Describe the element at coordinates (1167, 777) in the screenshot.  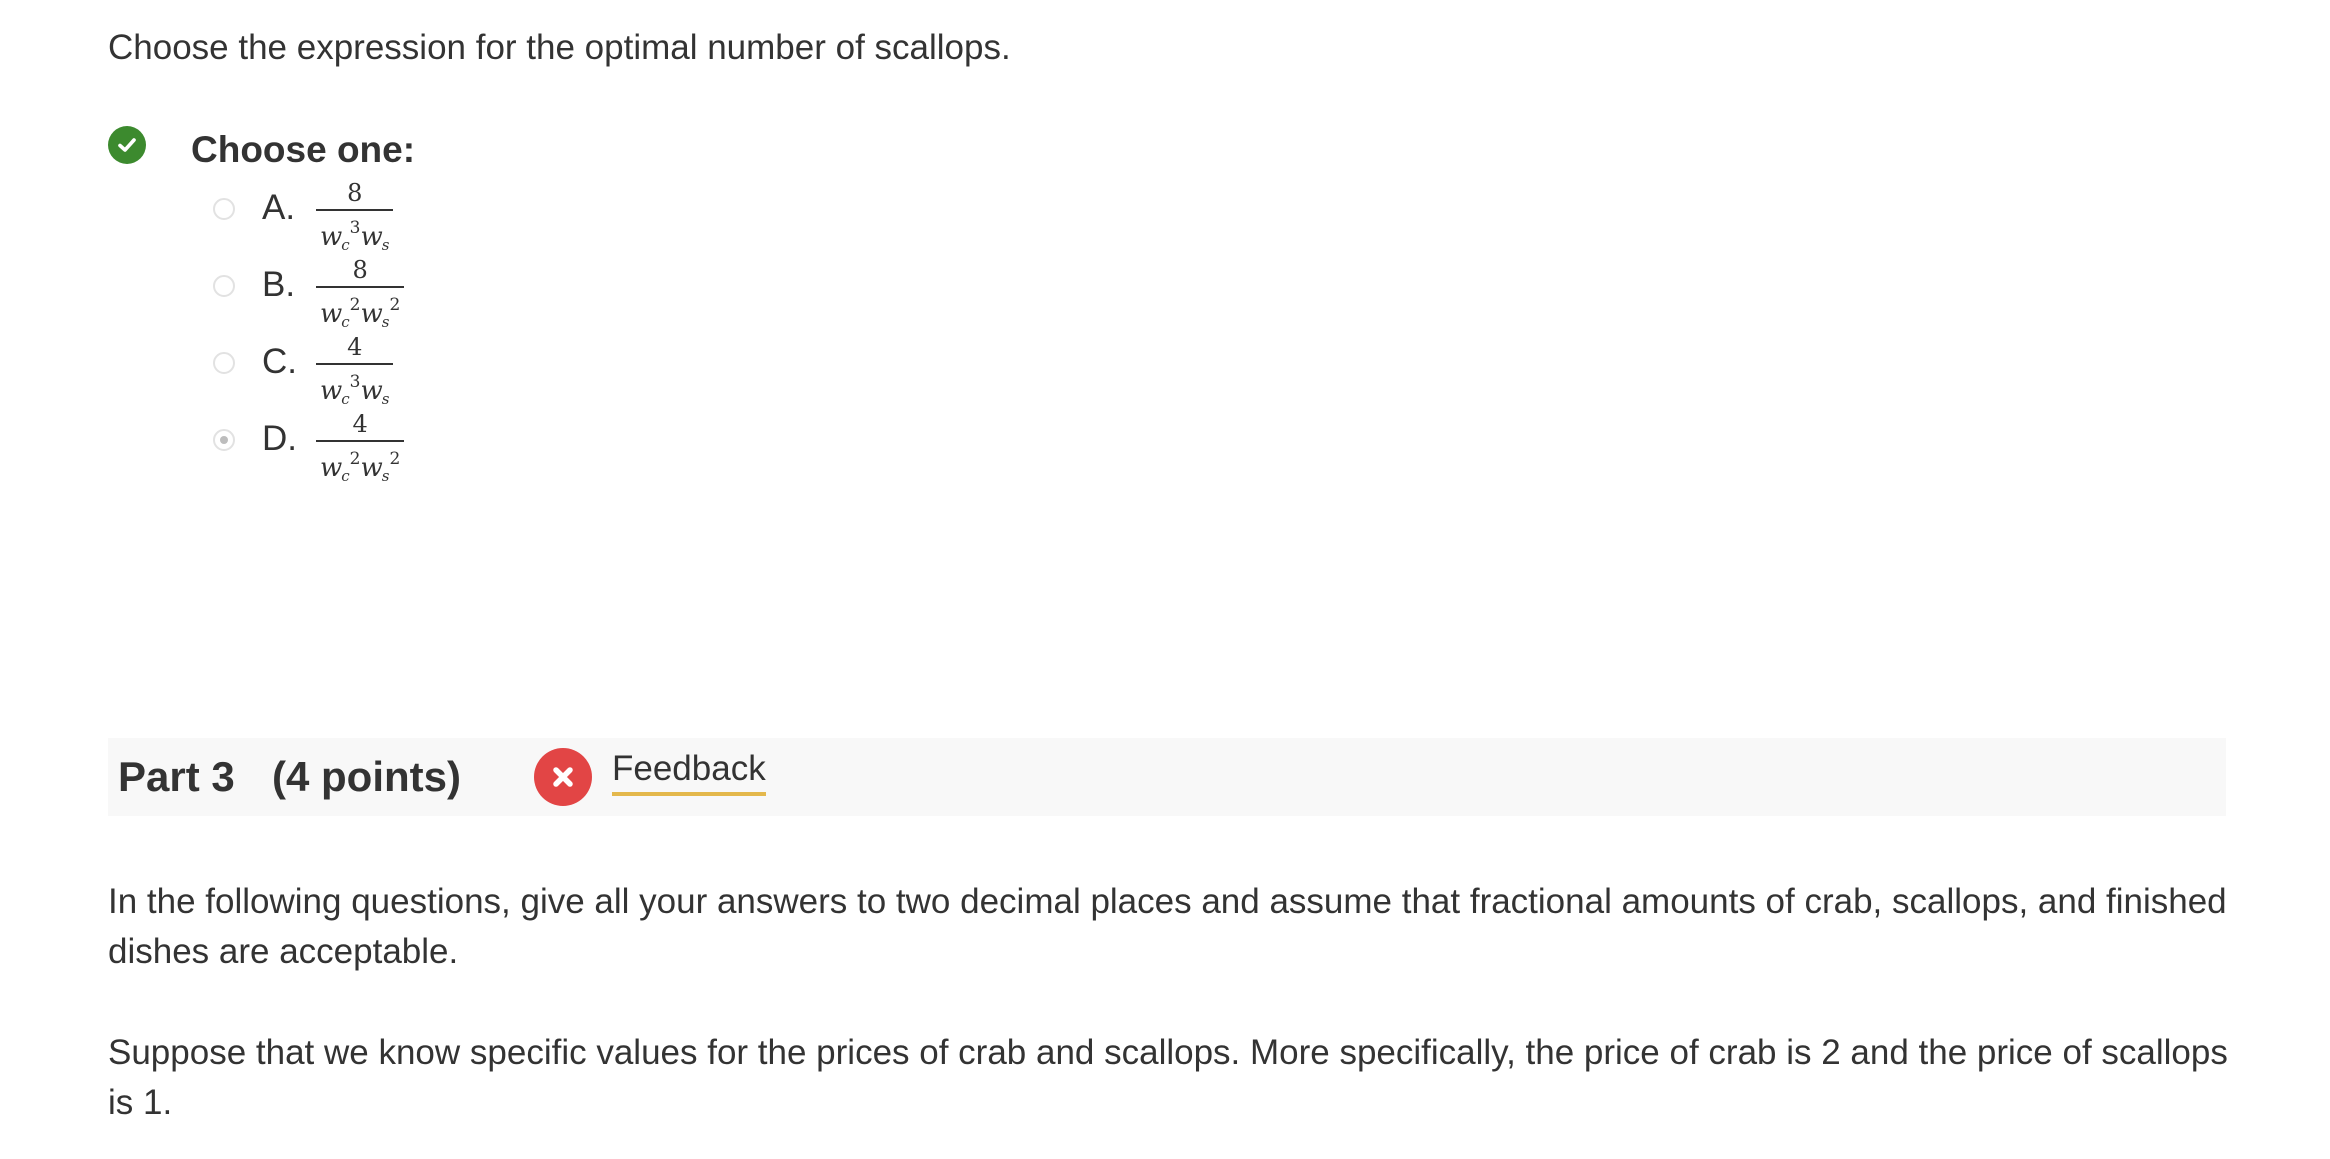
I see `part-header: Part 3 (4 points) Feedback` at that location.